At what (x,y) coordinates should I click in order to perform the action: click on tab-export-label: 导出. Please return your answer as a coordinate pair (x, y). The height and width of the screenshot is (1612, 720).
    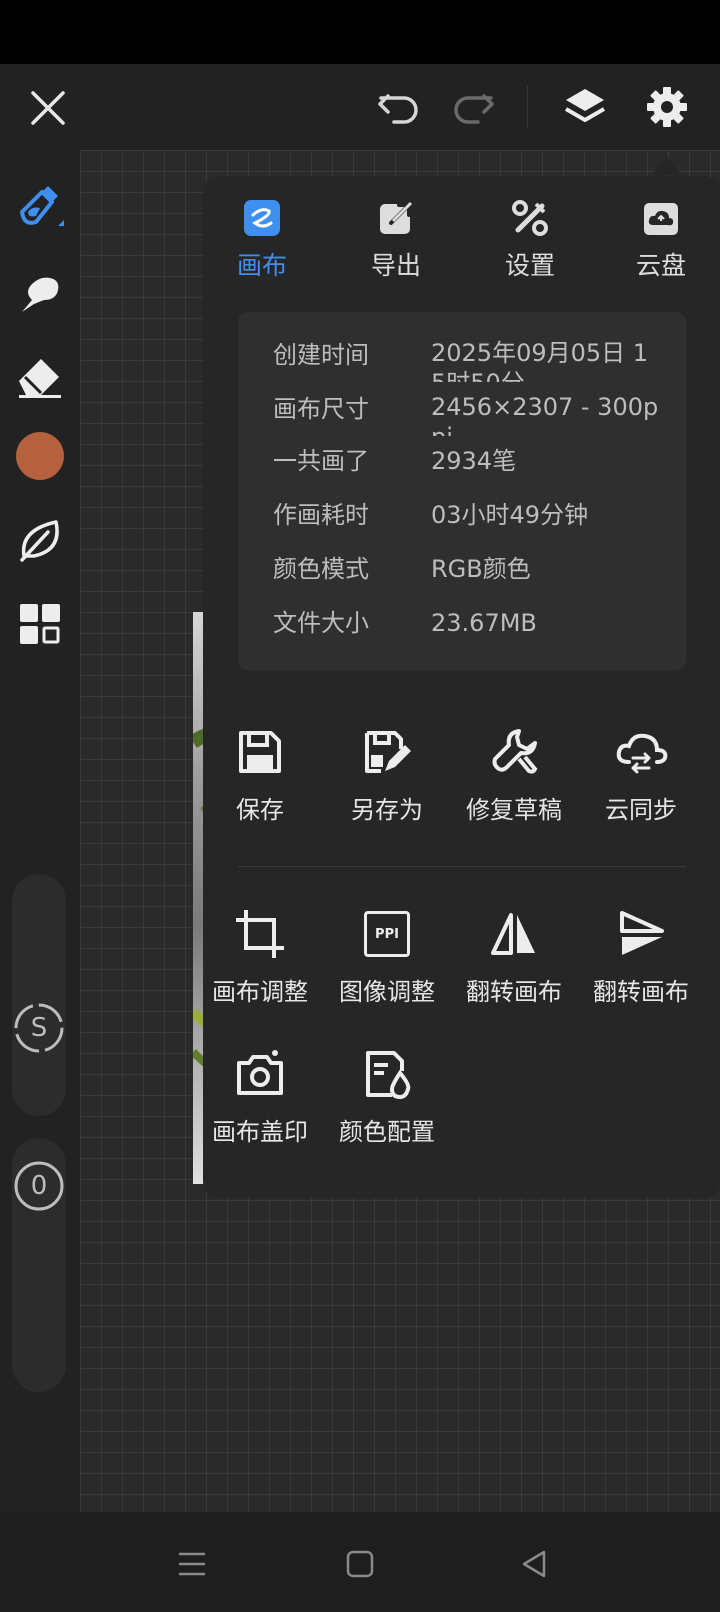
    Looking at the image, I should click on (395, 265).